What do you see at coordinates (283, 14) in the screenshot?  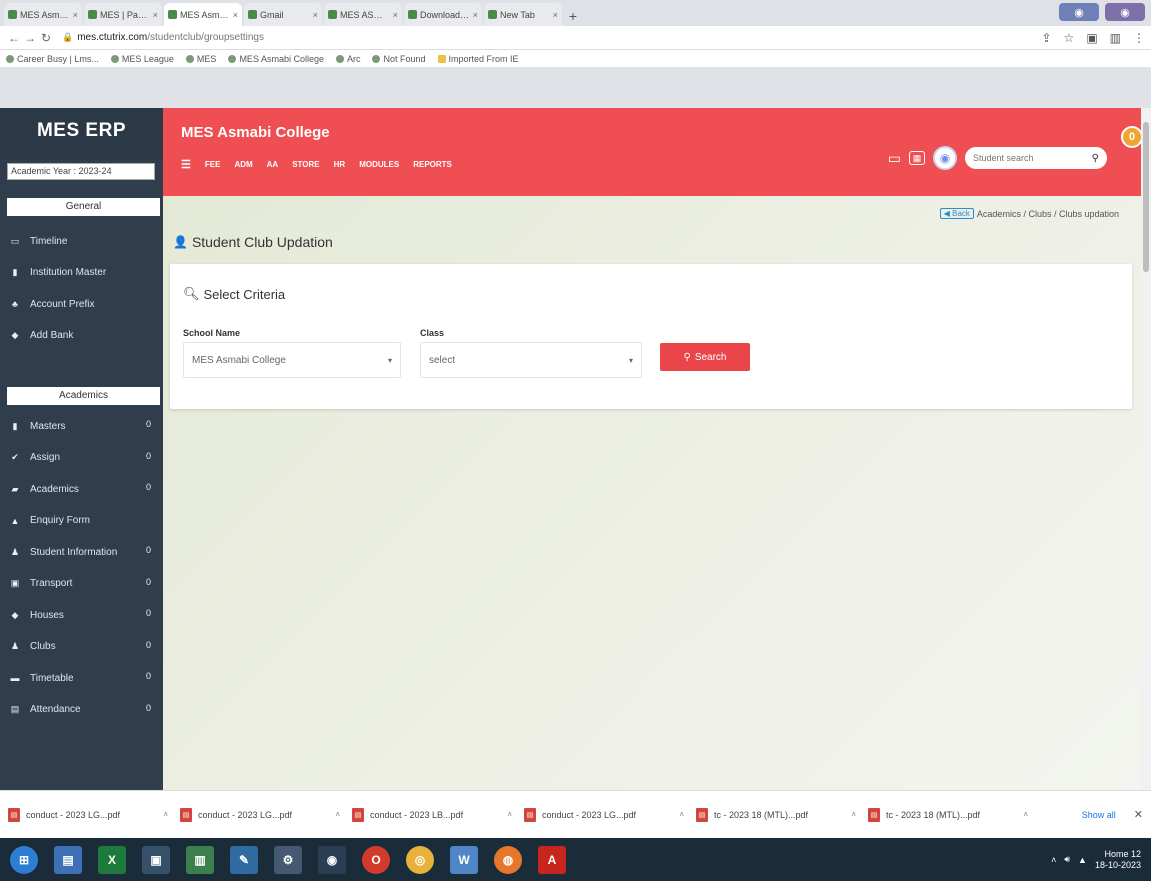 I see `browser-tab: Gmail ×` at bounding box center [283, 14].